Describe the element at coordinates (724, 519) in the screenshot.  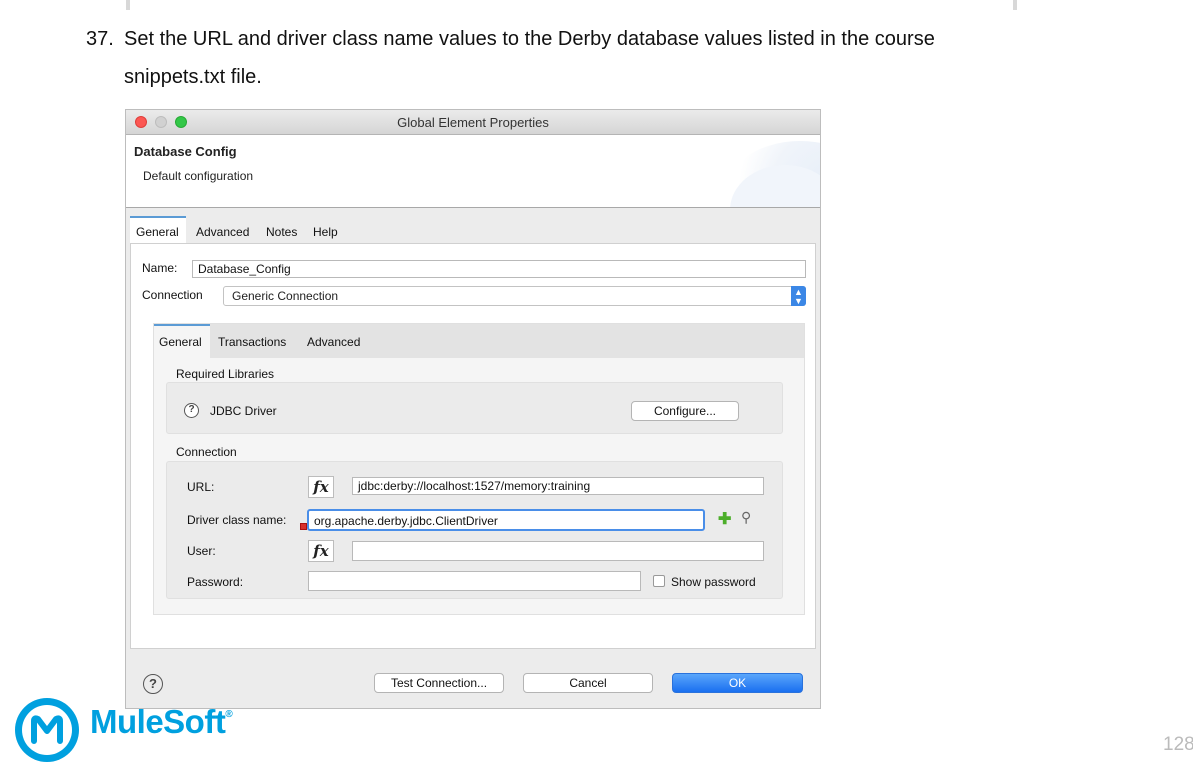
I see `add-plus-icon: ✚` at that location.